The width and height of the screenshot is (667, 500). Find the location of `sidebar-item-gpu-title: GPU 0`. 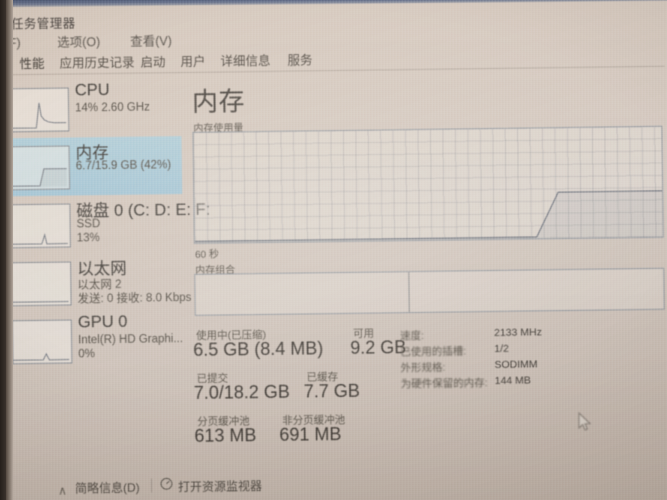

sidebar-item-gpu-title: GPU 0 is located at coordinates (102, 322).